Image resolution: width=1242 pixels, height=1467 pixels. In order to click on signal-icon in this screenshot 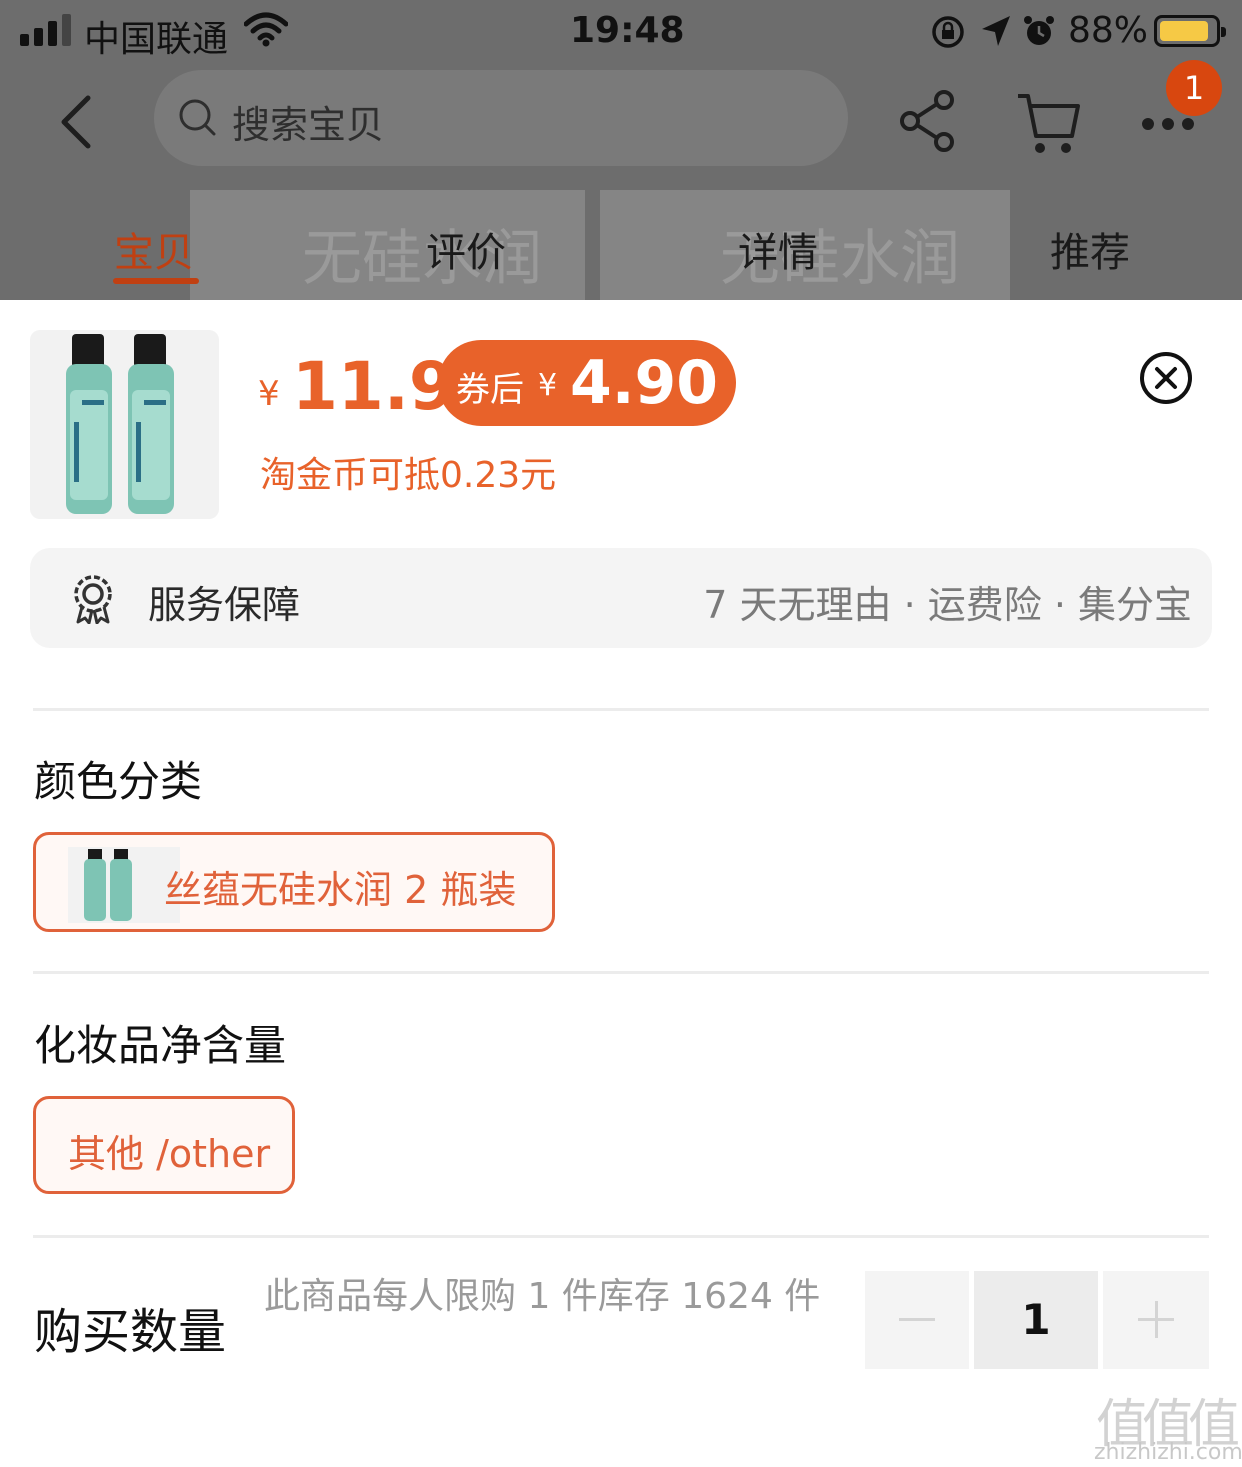, I will do `click(46, 30)`.